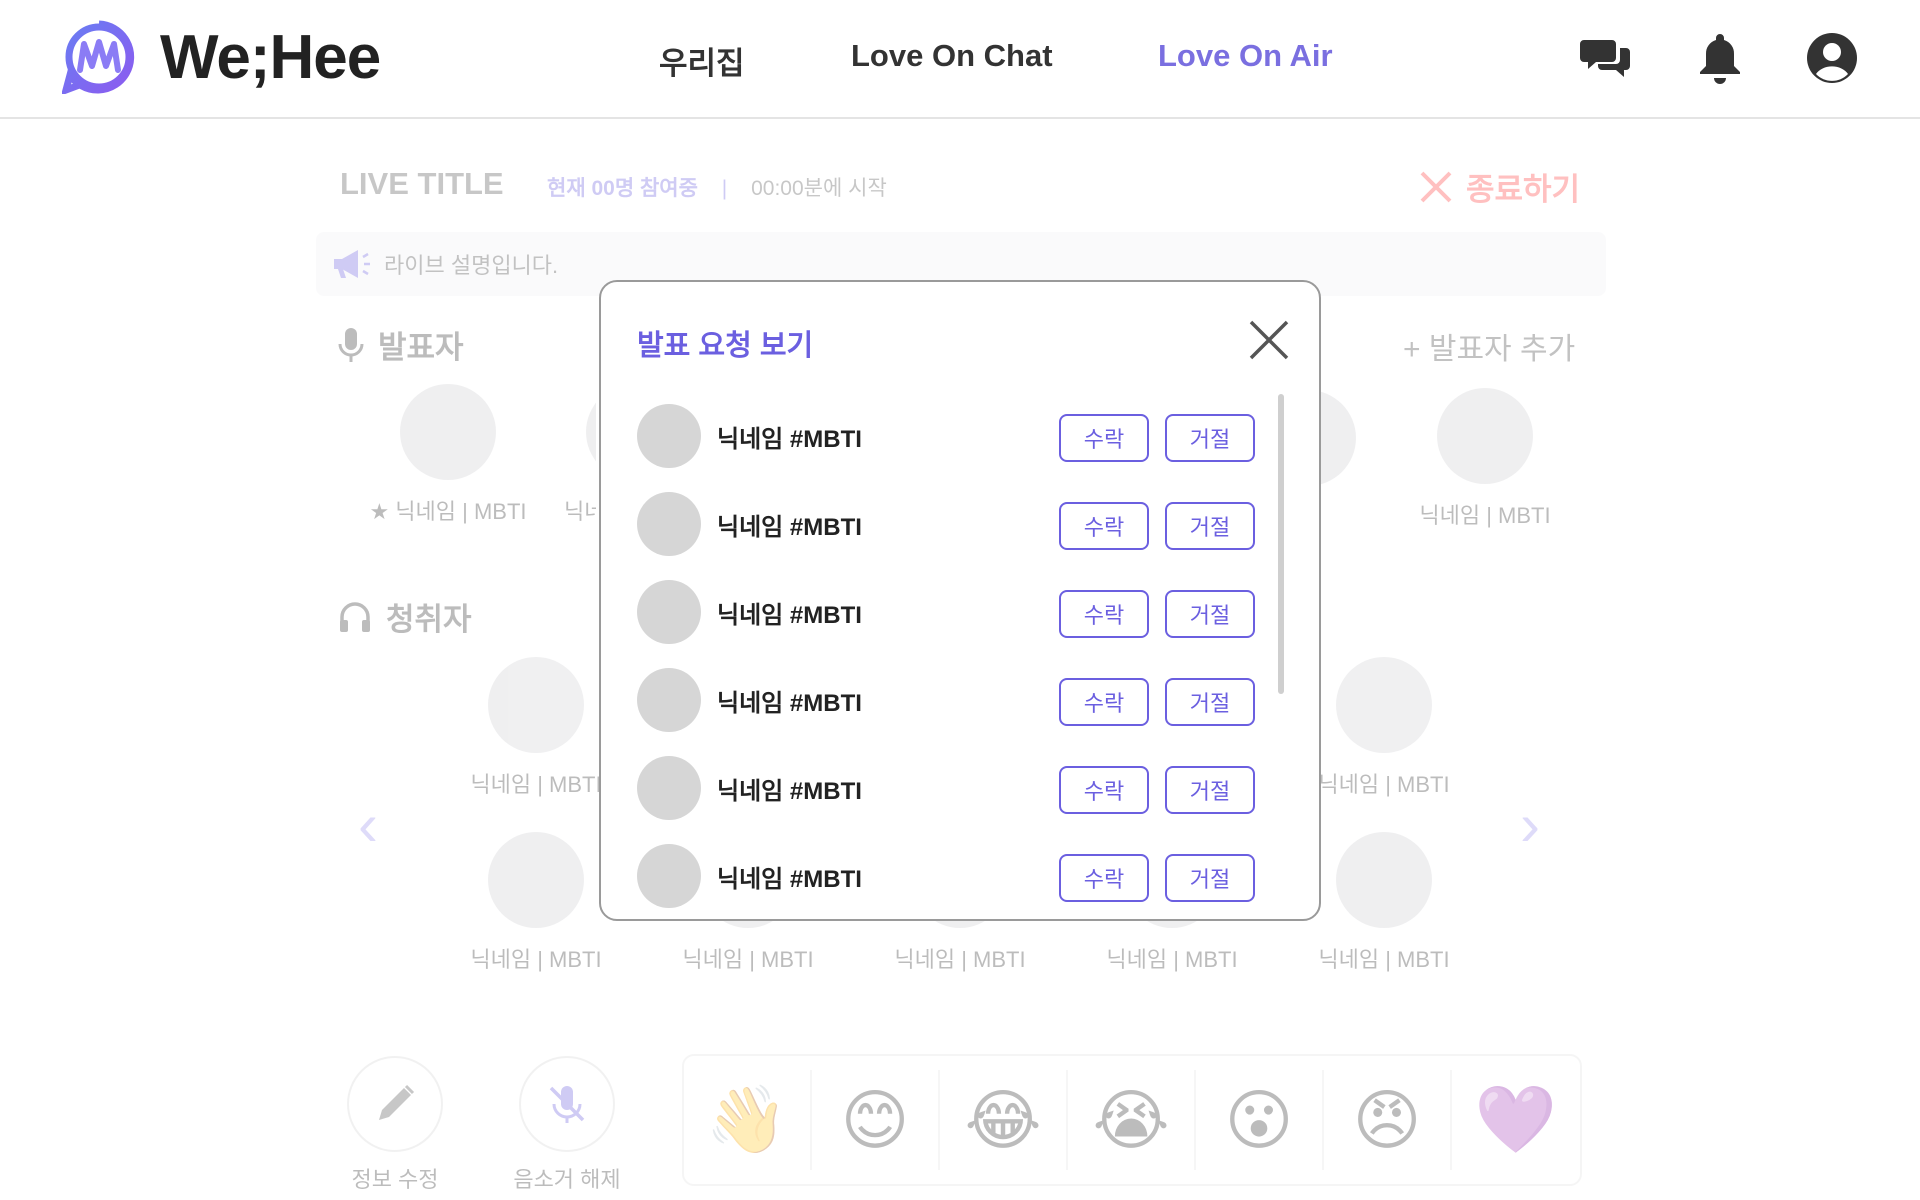  Describe the element at coordinates (748, 1120) in the screenshot. I see `wave-emoji: 👋` at that location.